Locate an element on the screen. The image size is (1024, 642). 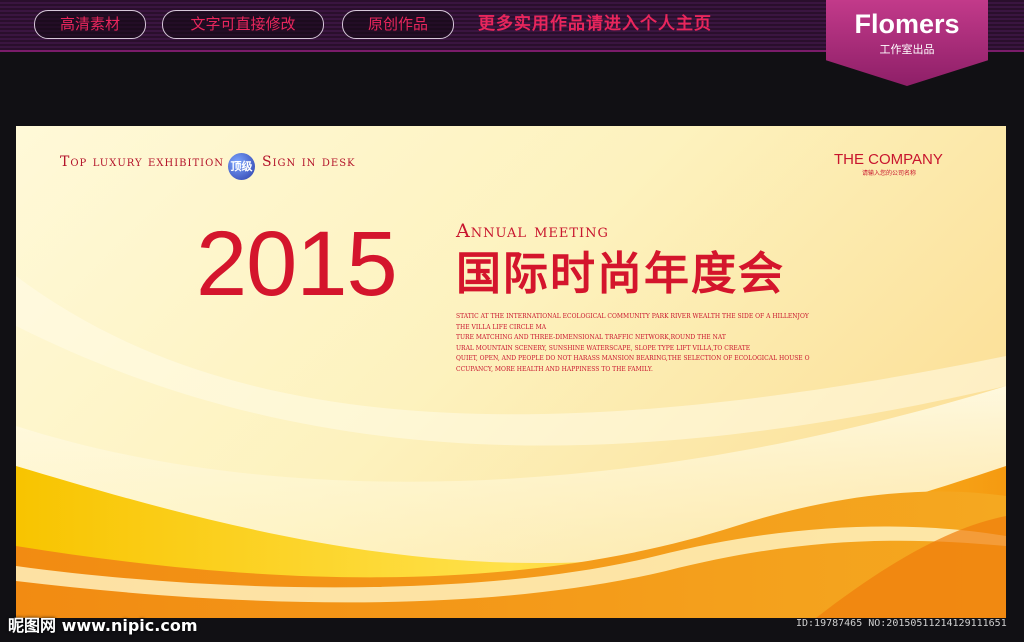
brand-badge: Flomers 工作室出品 is located at coordinates (907, 43).